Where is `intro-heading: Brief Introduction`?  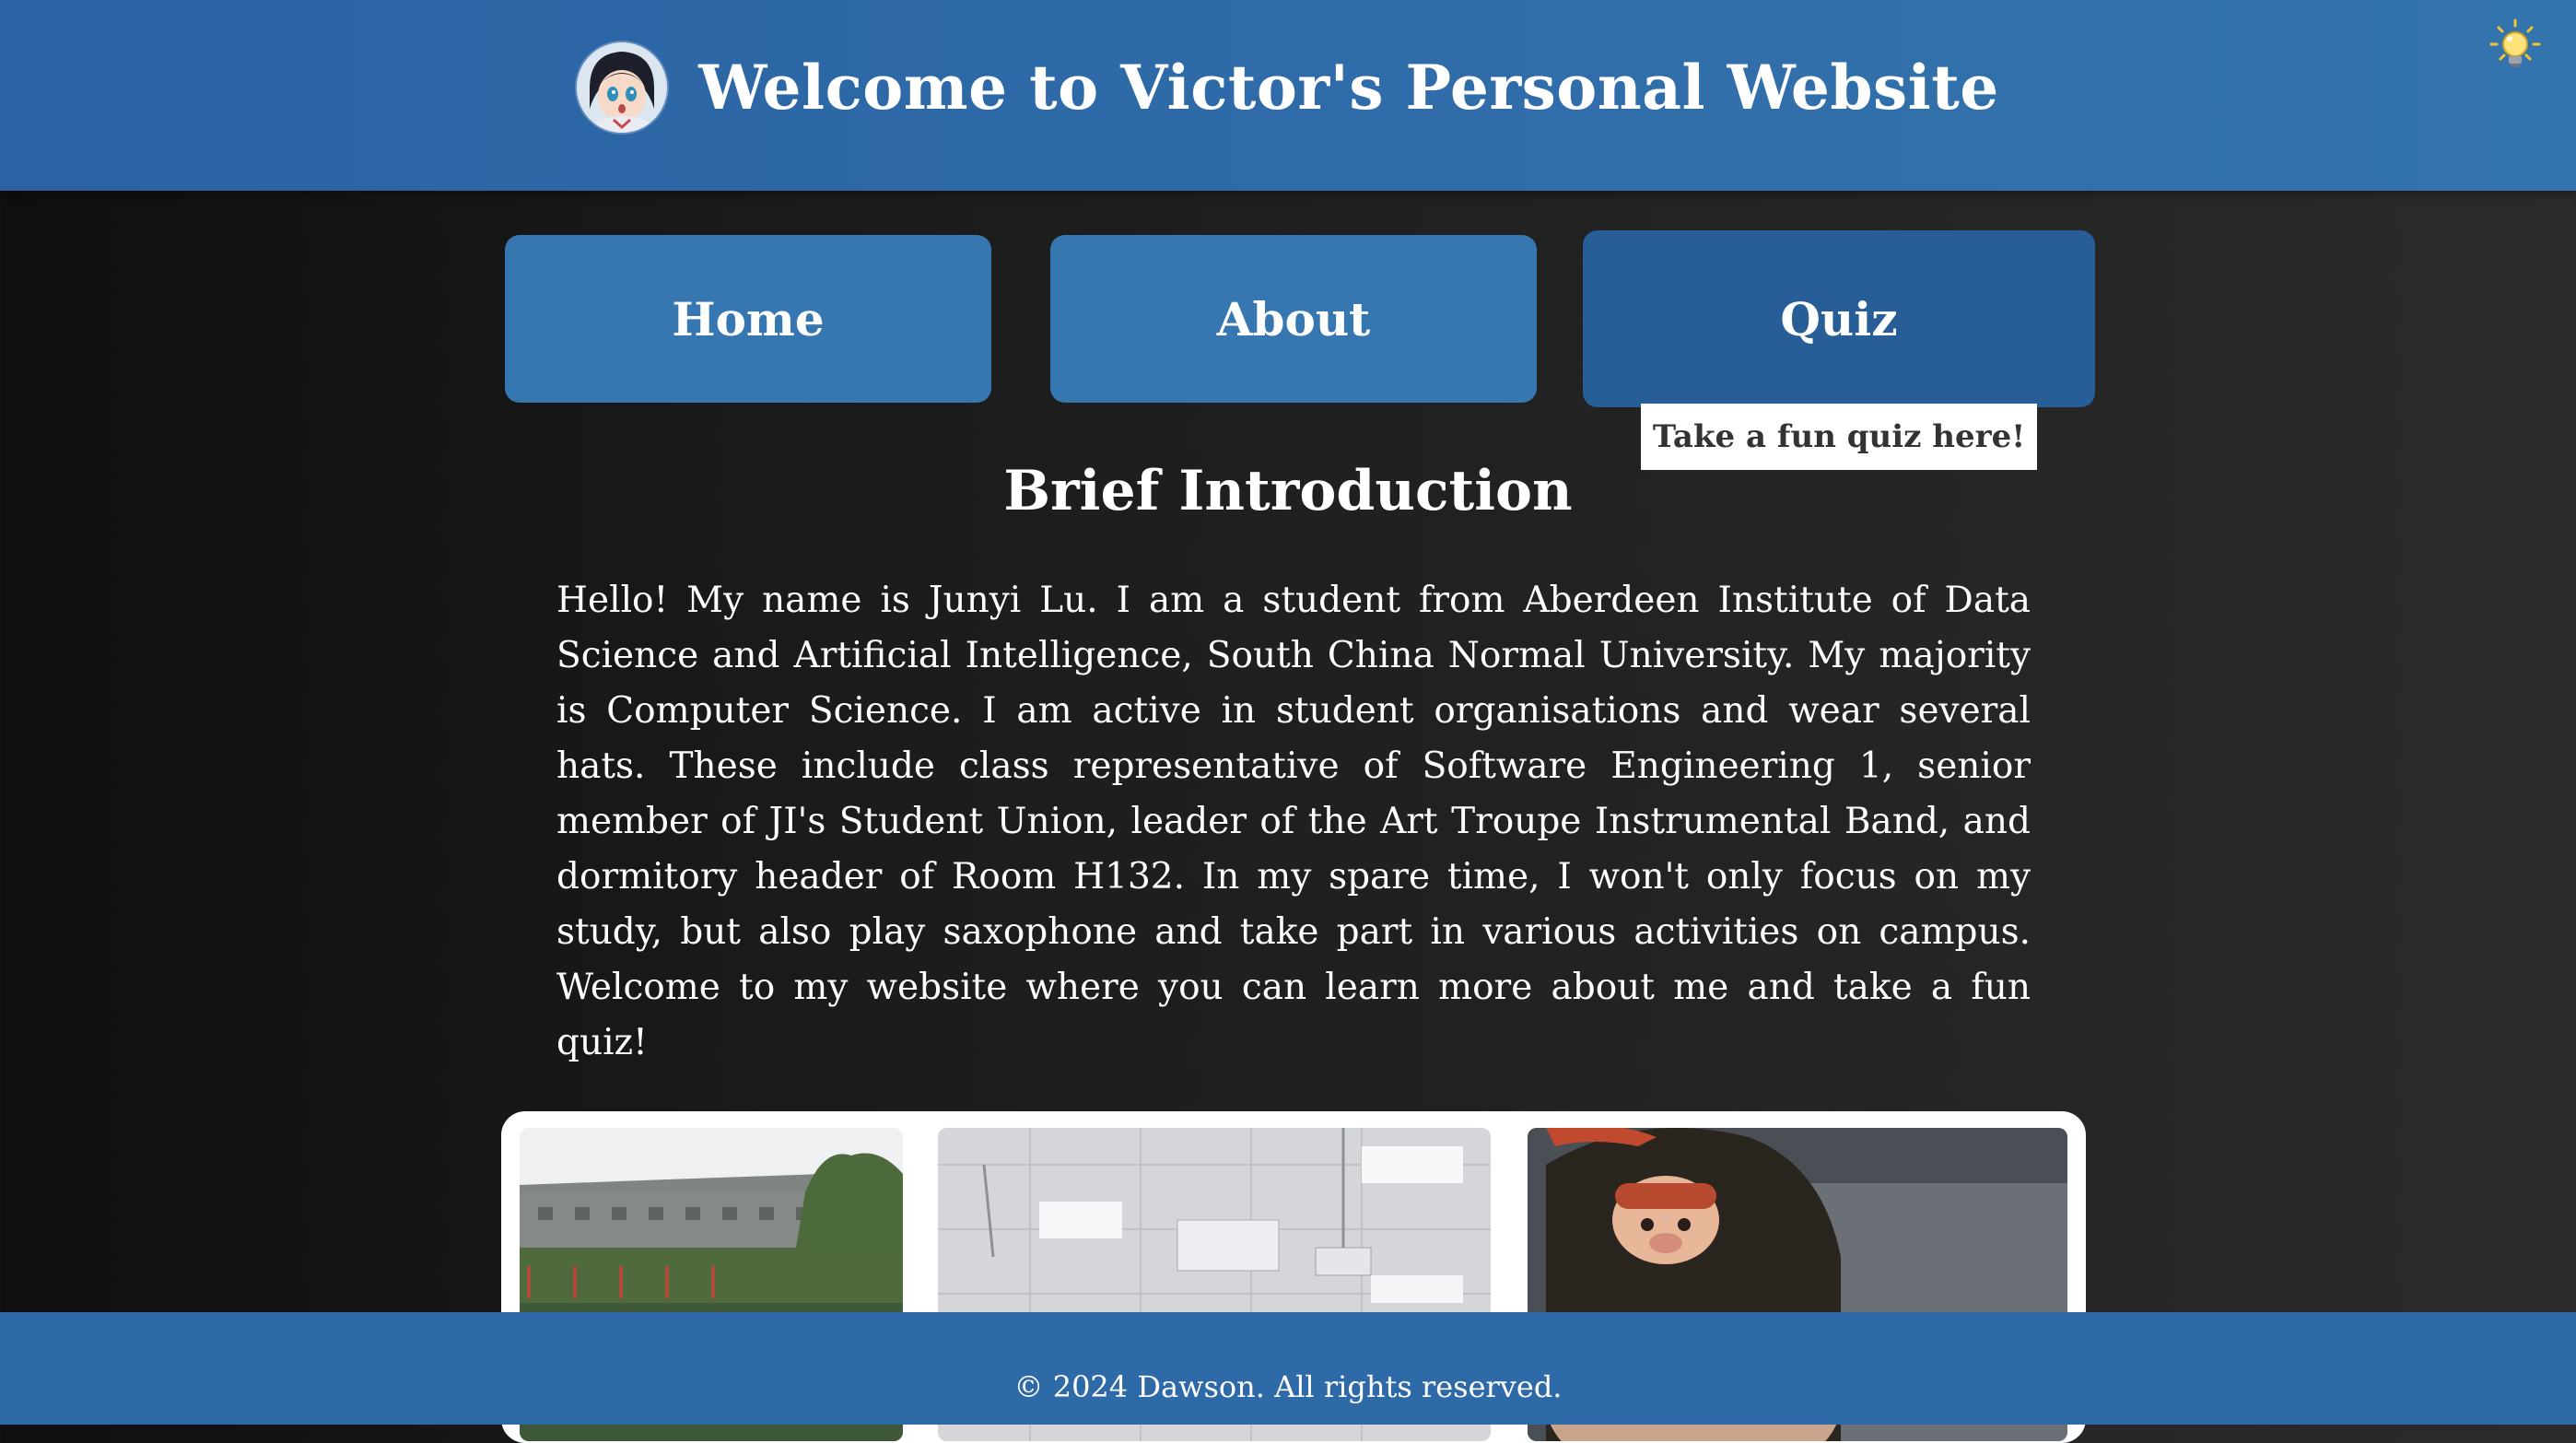 intro-heading: Brief Introduction is located at coordinates (1288, 491).